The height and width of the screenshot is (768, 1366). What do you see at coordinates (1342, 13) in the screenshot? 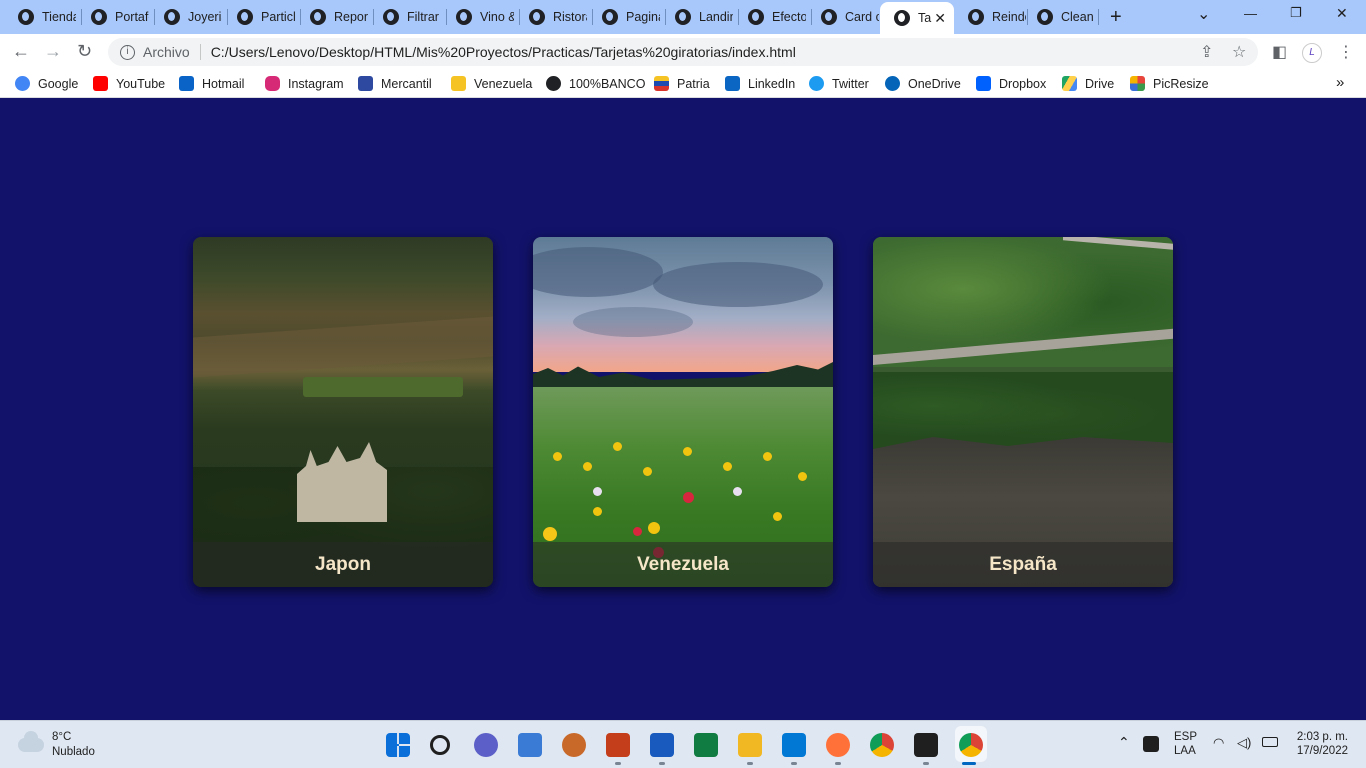
I see `close-window-button: ✕` at bounding box center [1342, 13].